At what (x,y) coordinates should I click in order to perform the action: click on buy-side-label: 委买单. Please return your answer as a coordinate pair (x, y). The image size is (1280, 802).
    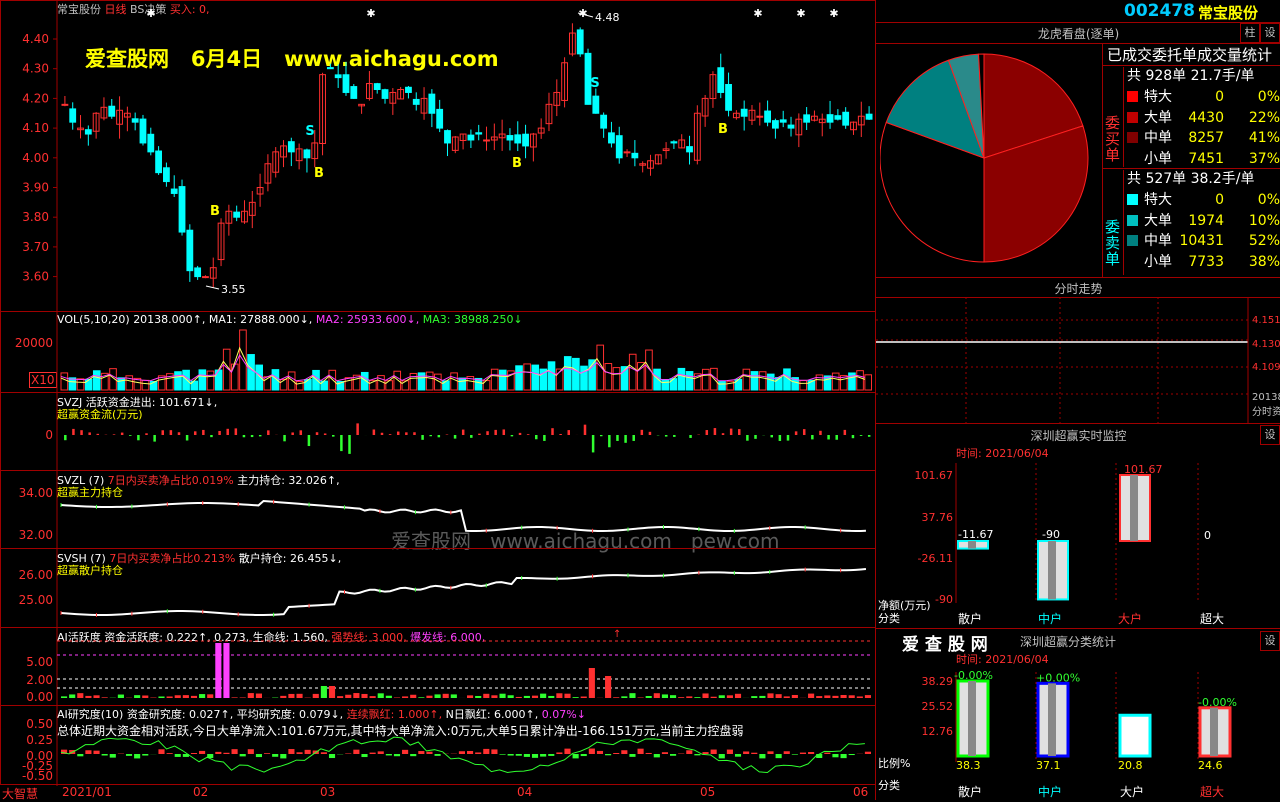
    Looking at the image, I should click on (1113, 139).